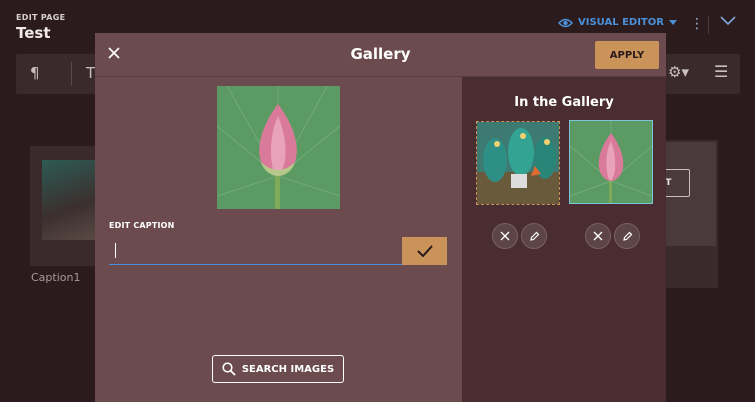 This screenshot has height=402, width=755. What do you see at coordinates (142, 225) in the screenshot?
I see `edit-caption-label: EDIT CAPTION` at bounding box center [142, 225].